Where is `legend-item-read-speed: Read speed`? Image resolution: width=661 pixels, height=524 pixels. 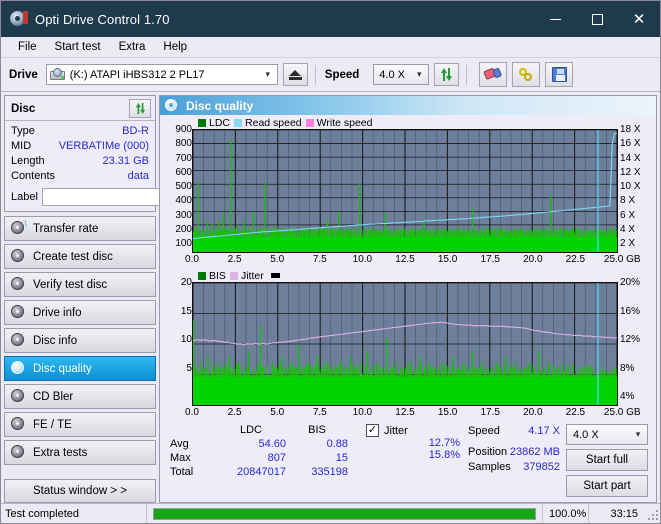 legend-item-read-speed: Read speed is located at coordinates (268, 123).